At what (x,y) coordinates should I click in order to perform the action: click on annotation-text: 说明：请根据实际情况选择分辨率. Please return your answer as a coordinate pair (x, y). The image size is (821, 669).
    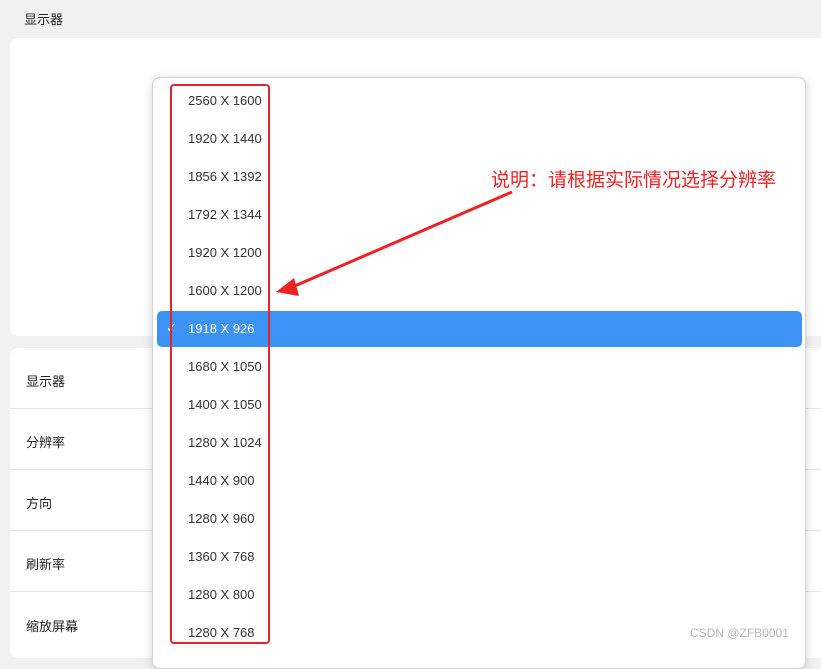
    Looking at the image, I should click on (634, 180).